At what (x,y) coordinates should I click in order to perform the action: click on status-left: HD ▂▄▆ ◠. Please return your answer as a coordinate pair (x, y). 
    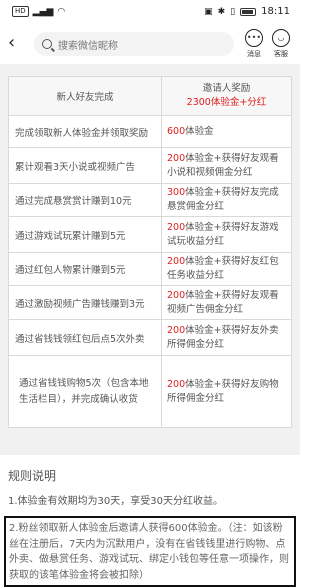
    Looking at the image, I should click on (38, 11).